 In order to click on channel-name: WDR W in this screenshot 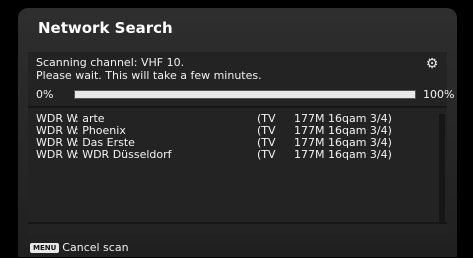, I will do `click(57, 154)`.